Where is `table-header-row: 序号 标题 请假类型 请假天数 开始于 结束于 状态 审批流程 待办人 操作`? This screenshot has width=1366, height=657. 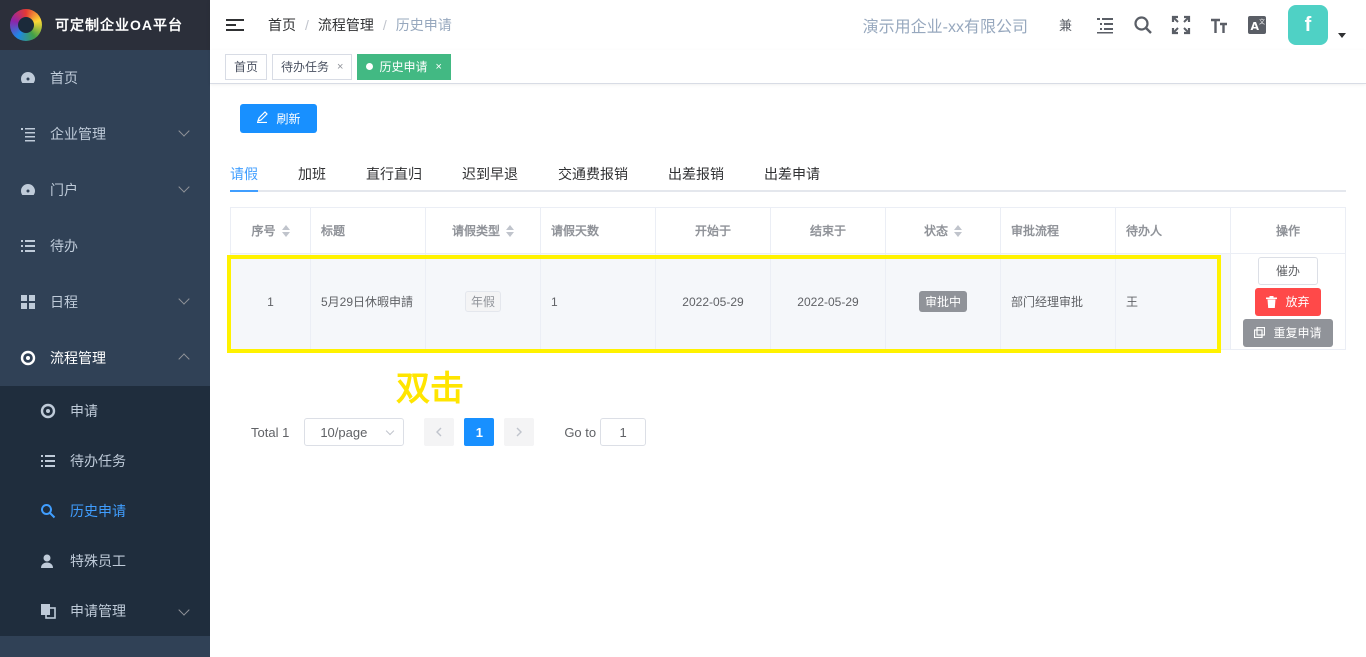 table-header-row: 序号 标题 请假类型 请假天数 开始于 结束于 状态 审批流程 待办人 操作 is located at coordinates (788, 231).